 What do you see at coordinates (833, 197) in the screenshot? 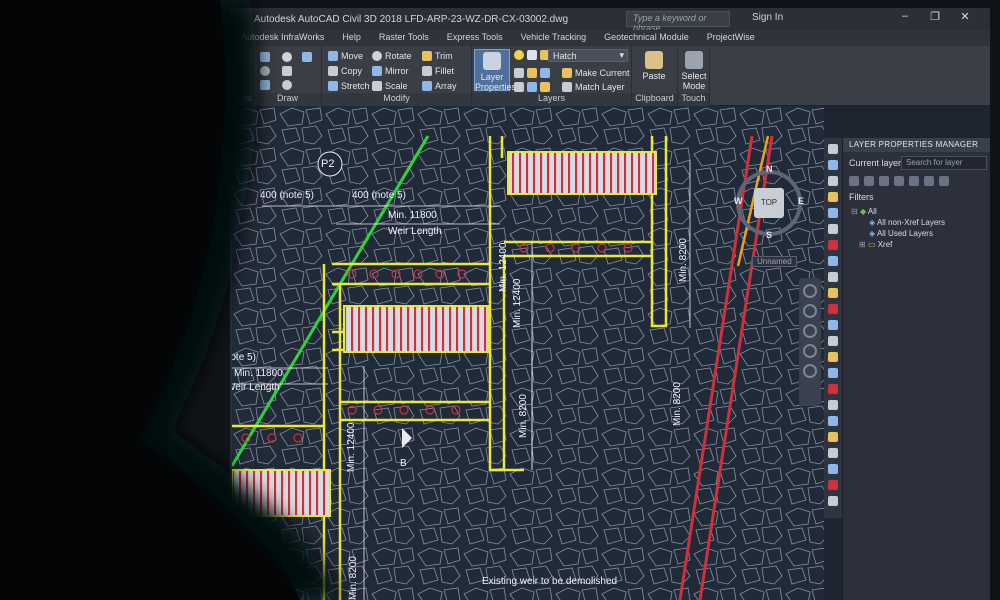
I see `toolbar-tool-3-icon` at bounding box center [833, 197].